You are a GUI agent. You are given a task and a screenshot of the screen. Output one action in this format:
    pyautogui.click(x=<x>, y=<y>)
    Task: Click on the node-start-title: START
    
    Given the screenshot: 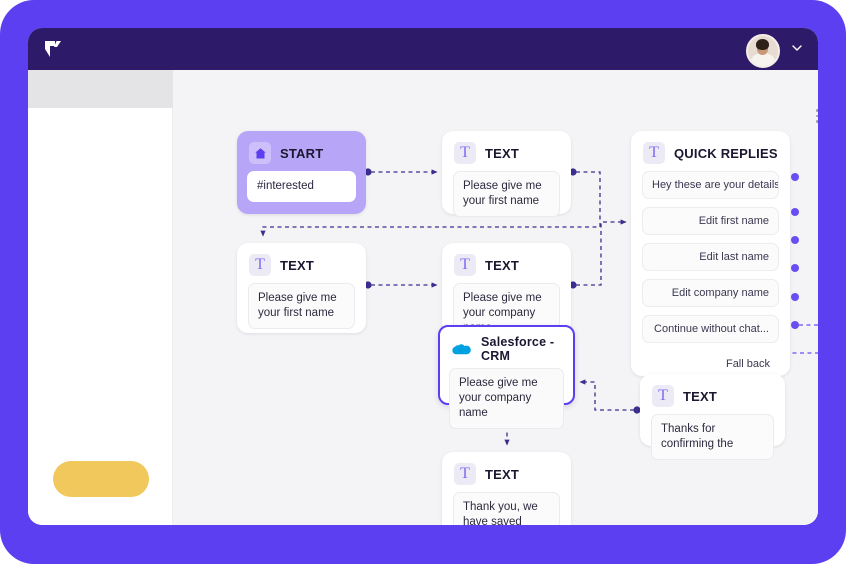 What is the action you would take?
    pyautogui.click(x=302, y=153)
    